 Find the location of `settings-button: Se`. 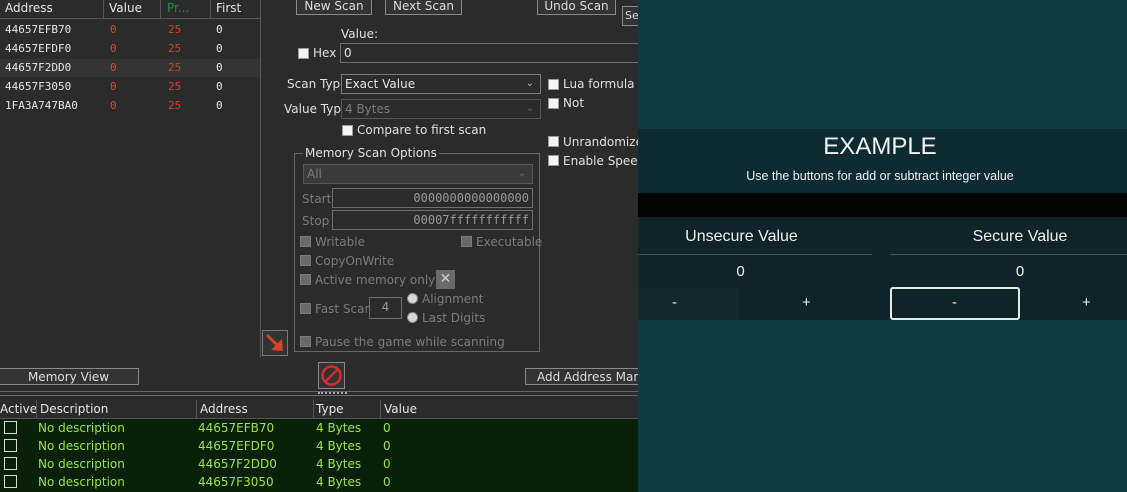

settings-button: Se is located at coordinates (630, 16).